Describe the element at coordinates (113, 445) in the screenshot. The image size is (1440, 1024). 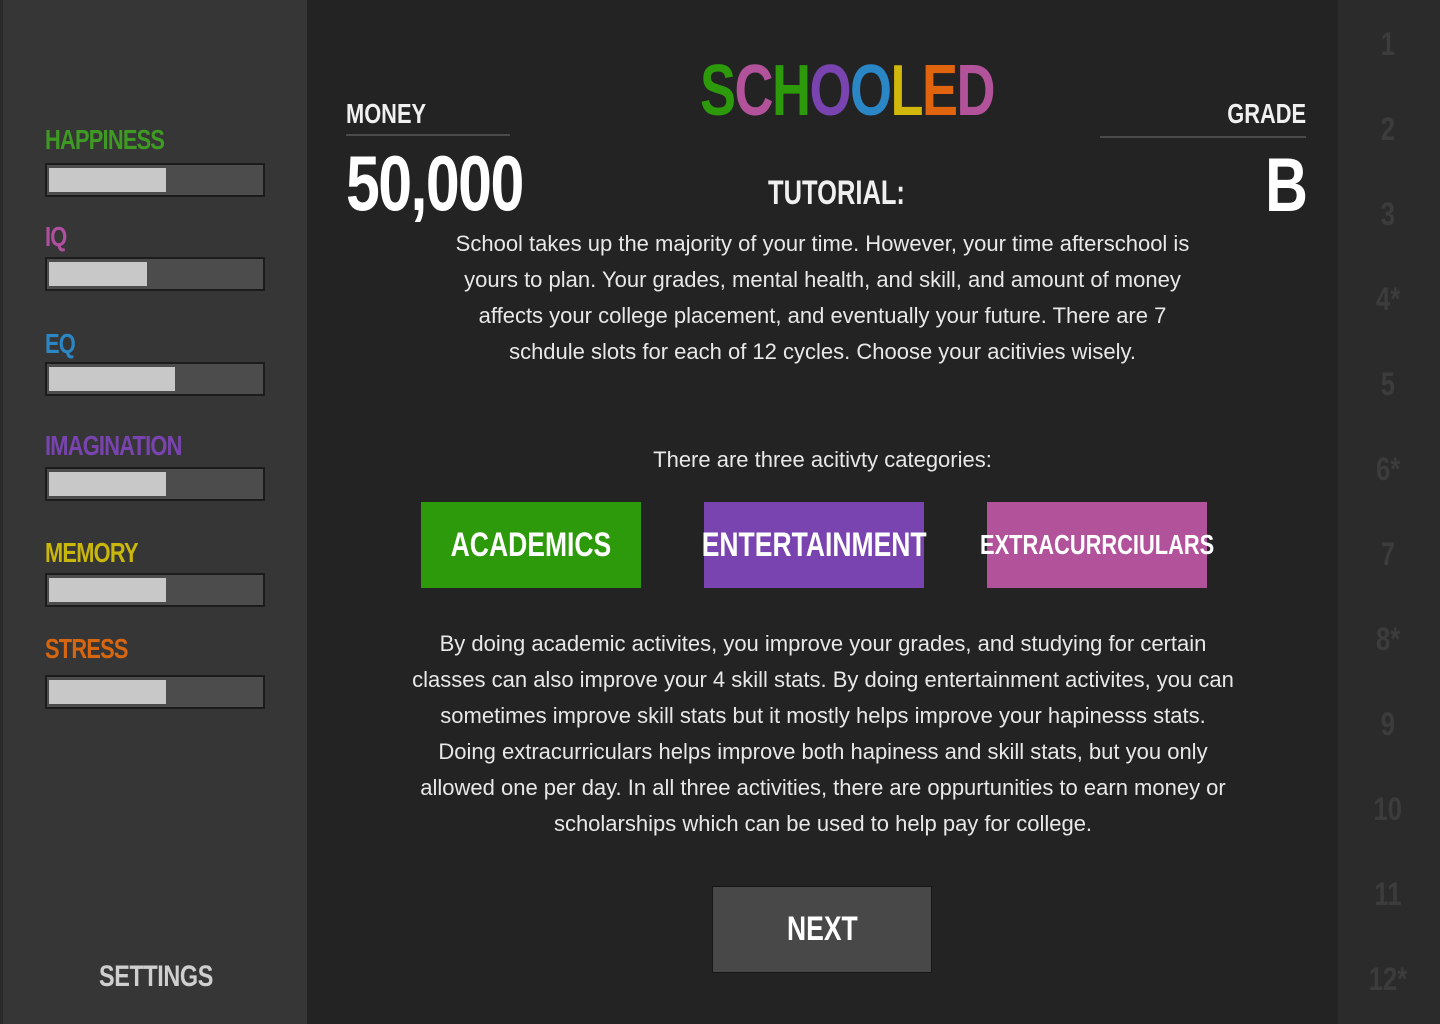
I see `stat-label-imagination: IMAGINATION` at that location.